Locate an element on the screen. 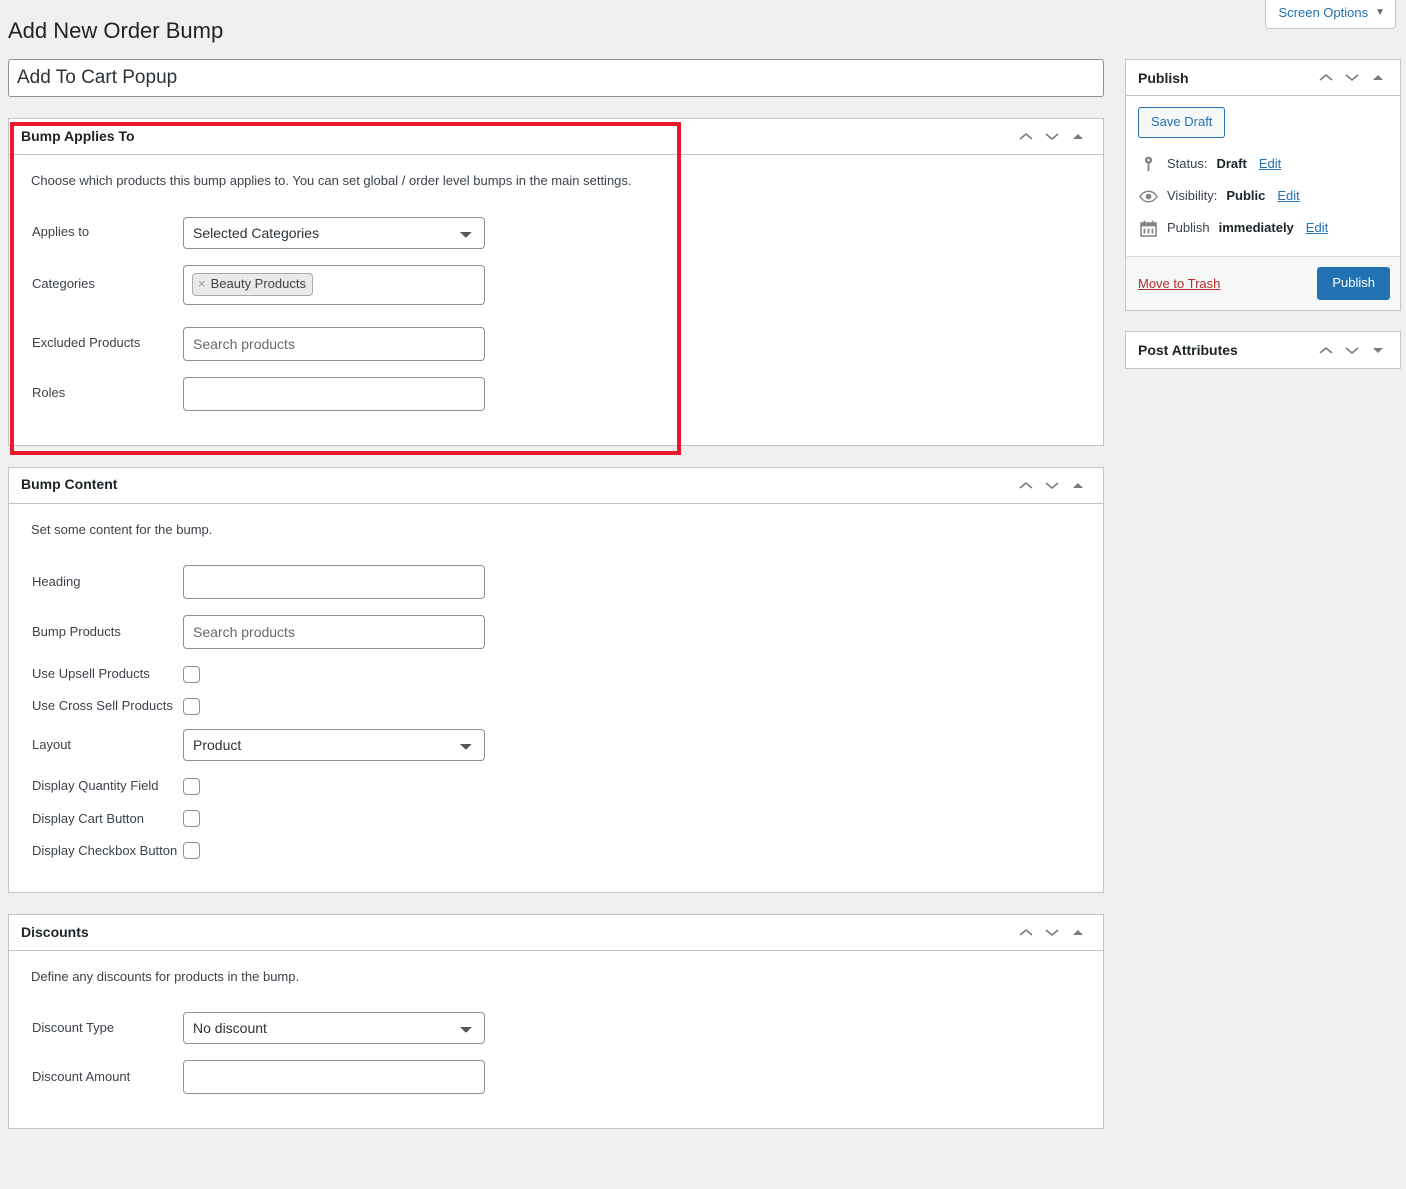  bump-products-input is located at coordinates (334, 632).